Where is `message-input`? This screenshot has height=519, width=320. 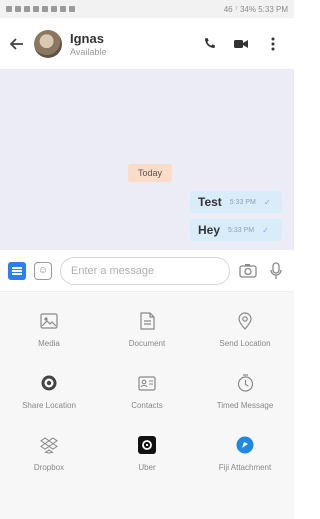
message-input is located at coordinates (145, 270).